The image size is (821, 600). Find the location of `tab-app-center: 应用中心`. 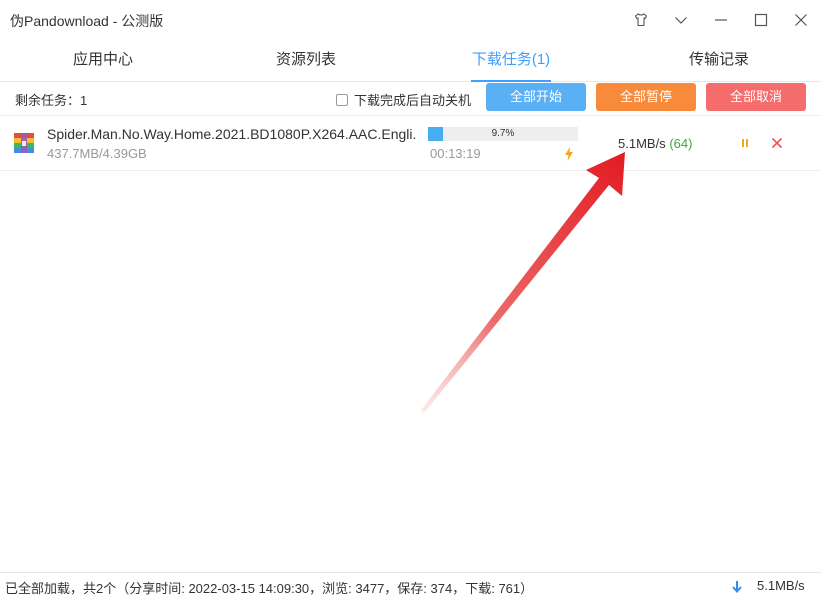

tab-app-center: 应用中心 is located at coordinates (103, 62).